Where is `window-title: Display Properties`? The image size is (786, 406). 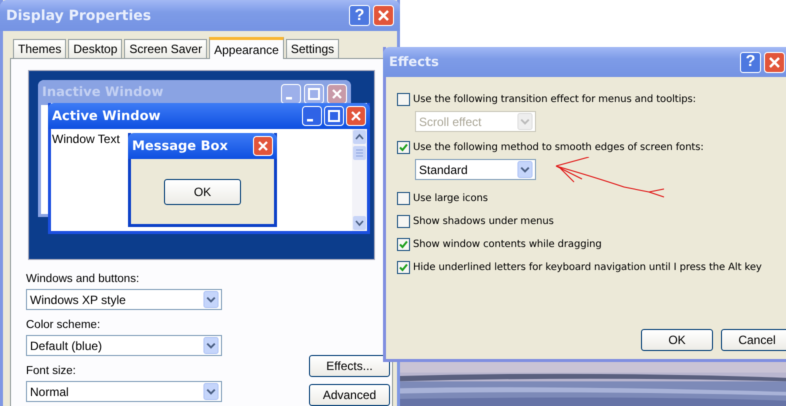
window-title: Display Properties is located at coordinates (79, 16).